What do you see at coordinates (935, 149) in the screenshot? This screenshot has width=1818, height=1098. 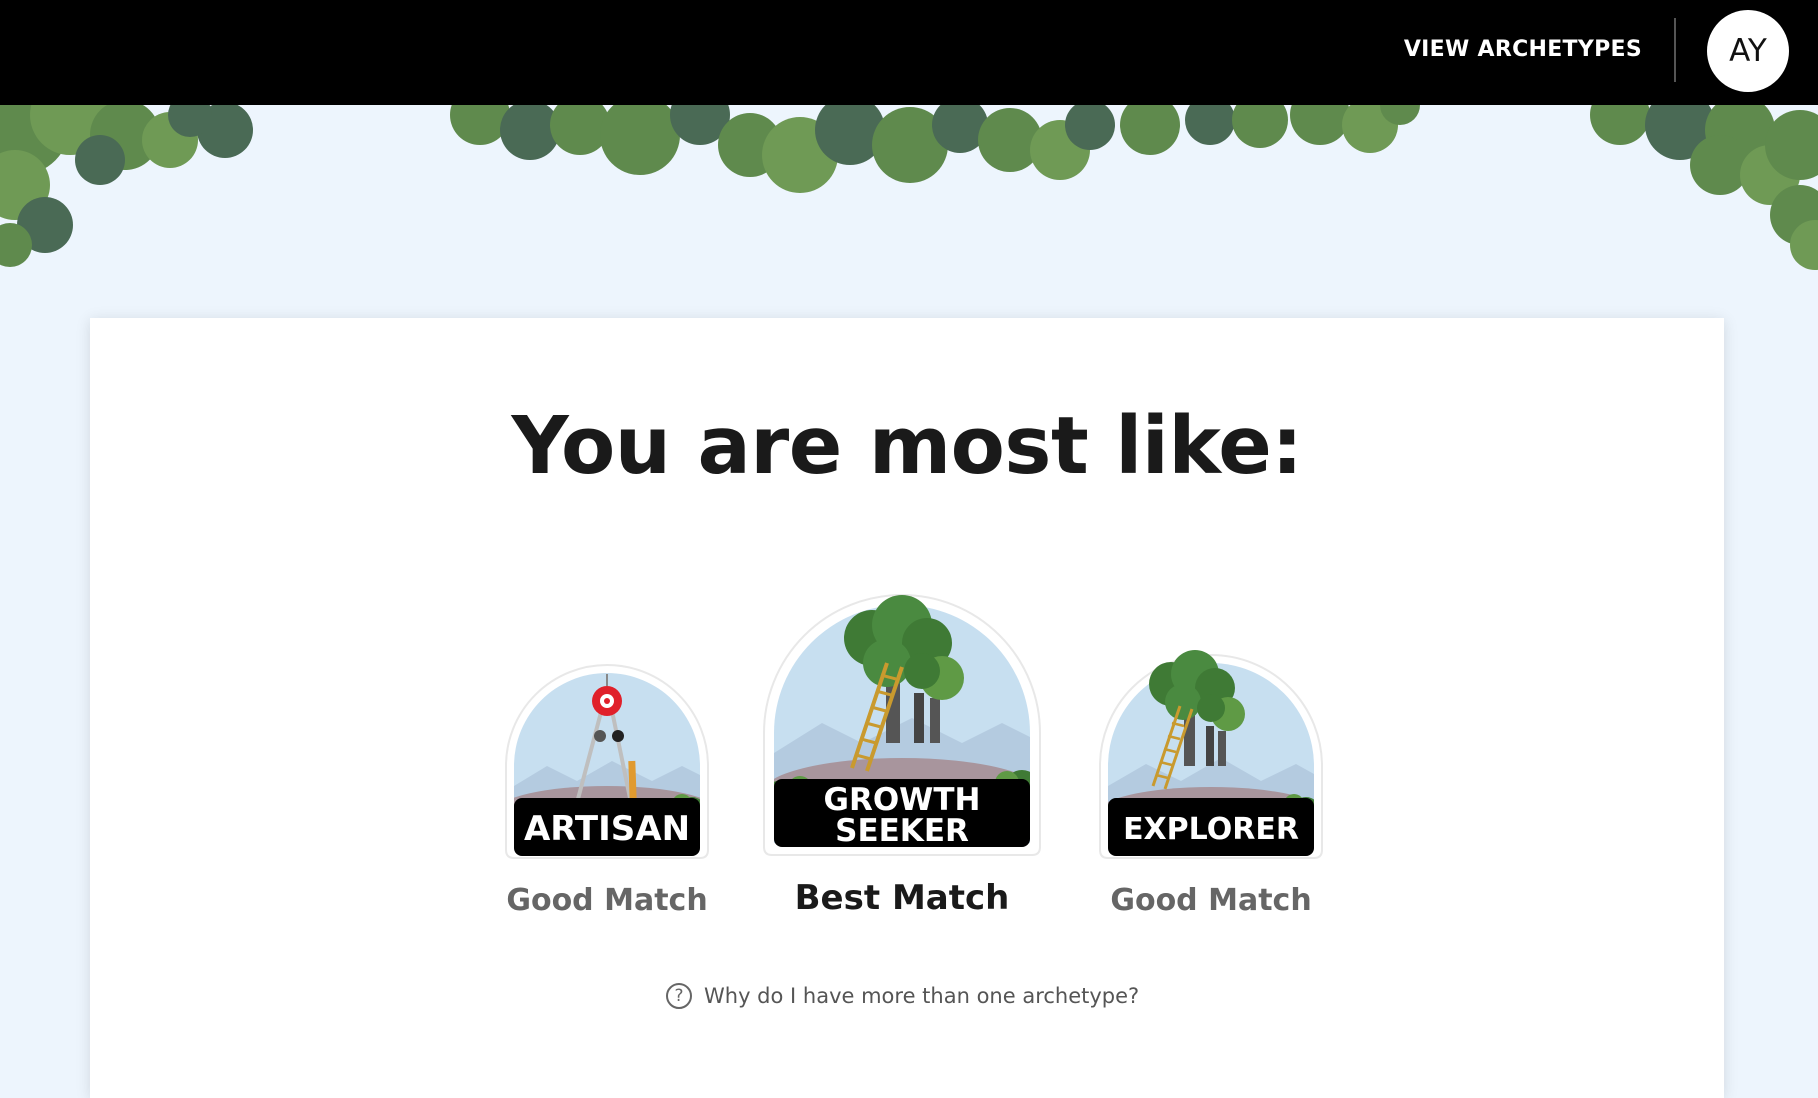 I see `center-foliage` at bounding box center [935, 149].